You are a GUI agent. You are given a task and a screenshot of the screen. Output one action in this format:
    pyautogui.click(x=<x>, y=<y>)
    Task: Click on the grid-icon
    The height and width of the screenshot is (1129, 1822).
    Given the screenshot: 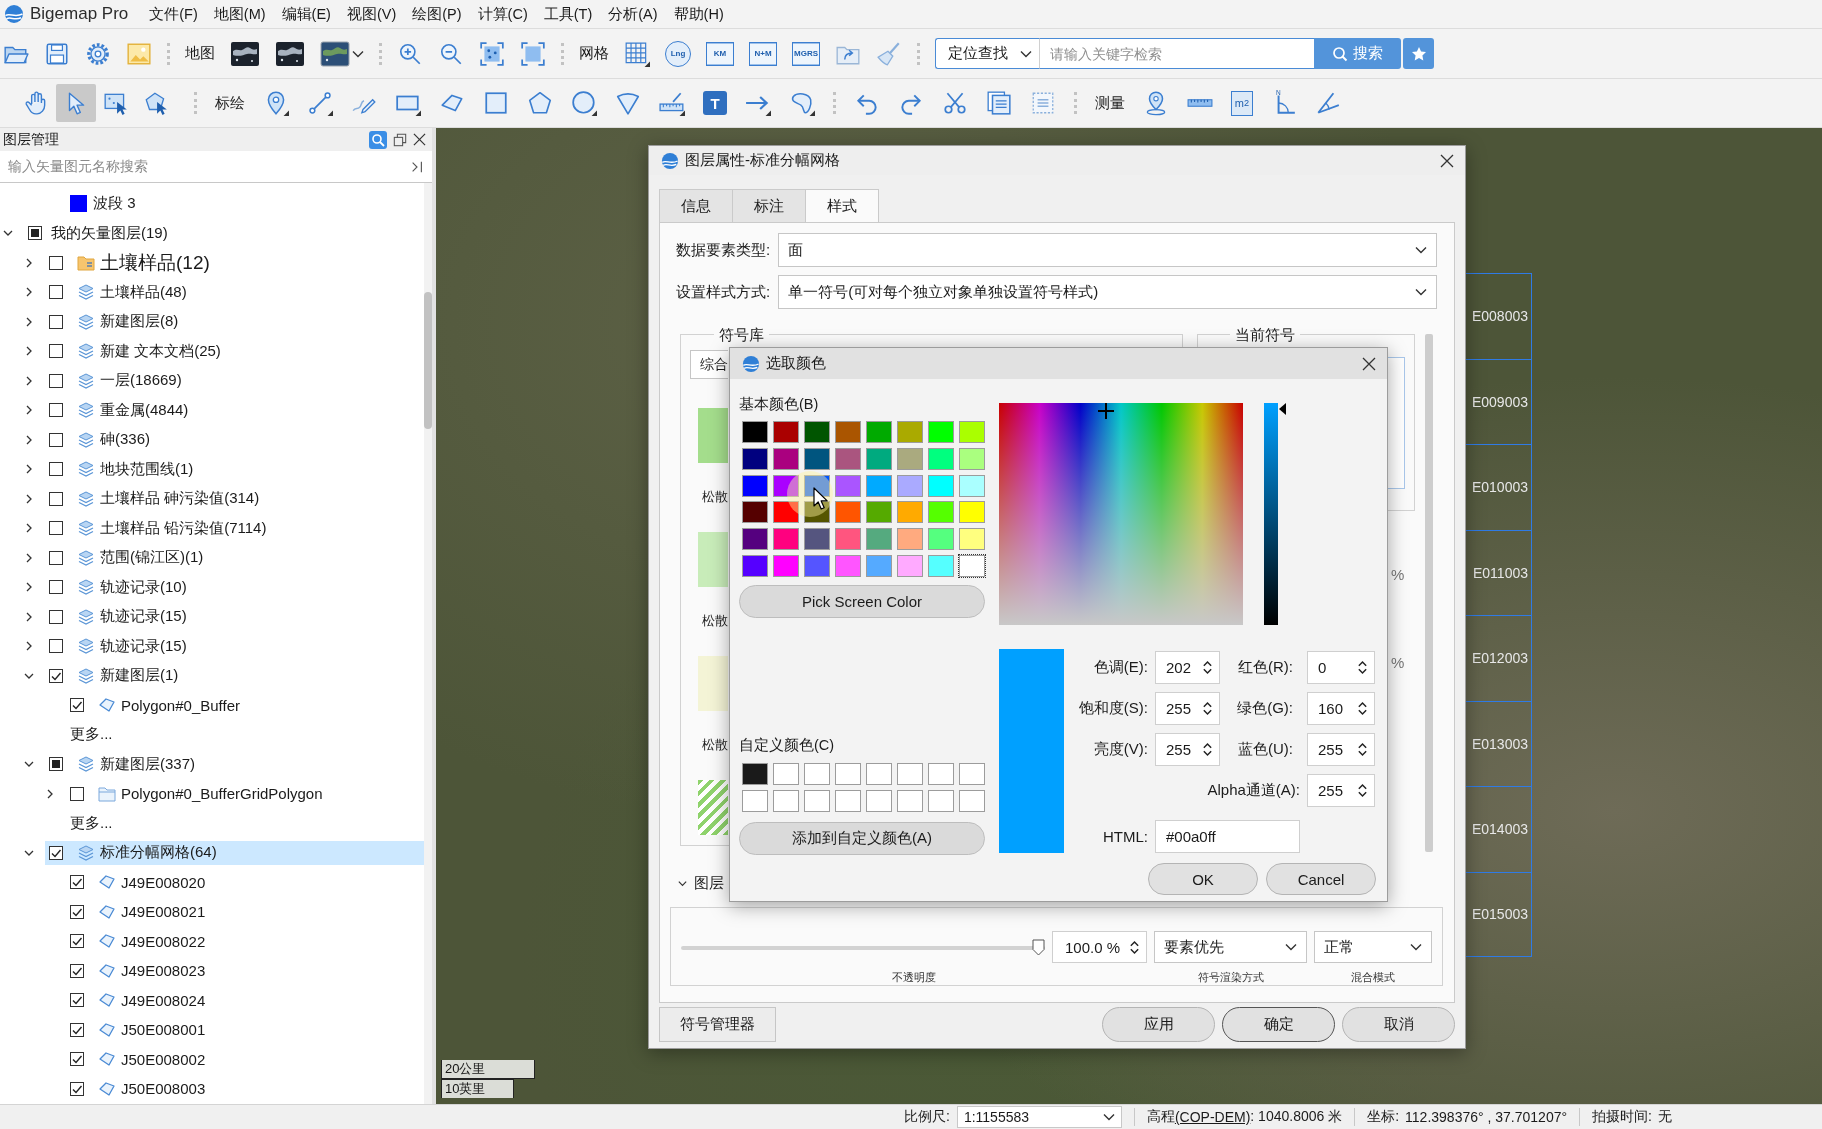 What is the action you would take?
    pyautogui.click(x=637, y=53)
    